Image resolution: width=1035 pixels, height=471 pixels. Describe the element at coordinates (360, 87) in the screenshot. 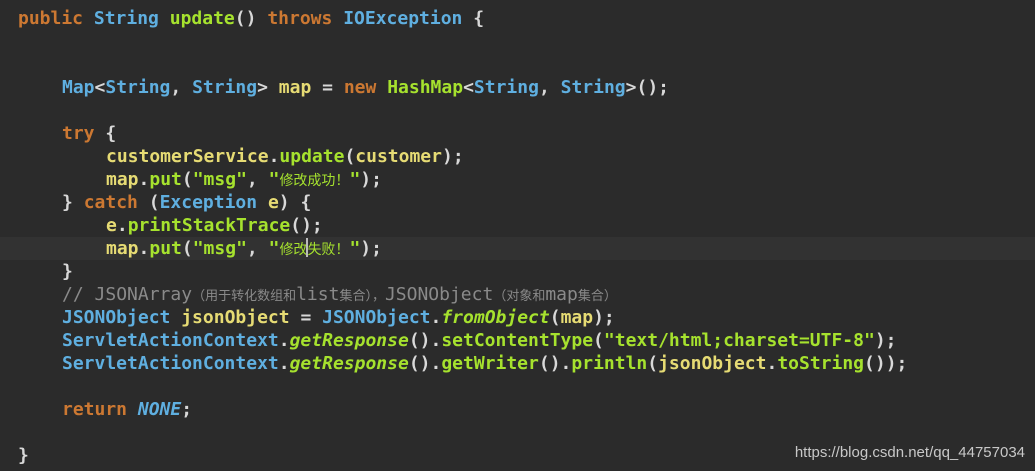

I see `keyword-new: new` at that location.